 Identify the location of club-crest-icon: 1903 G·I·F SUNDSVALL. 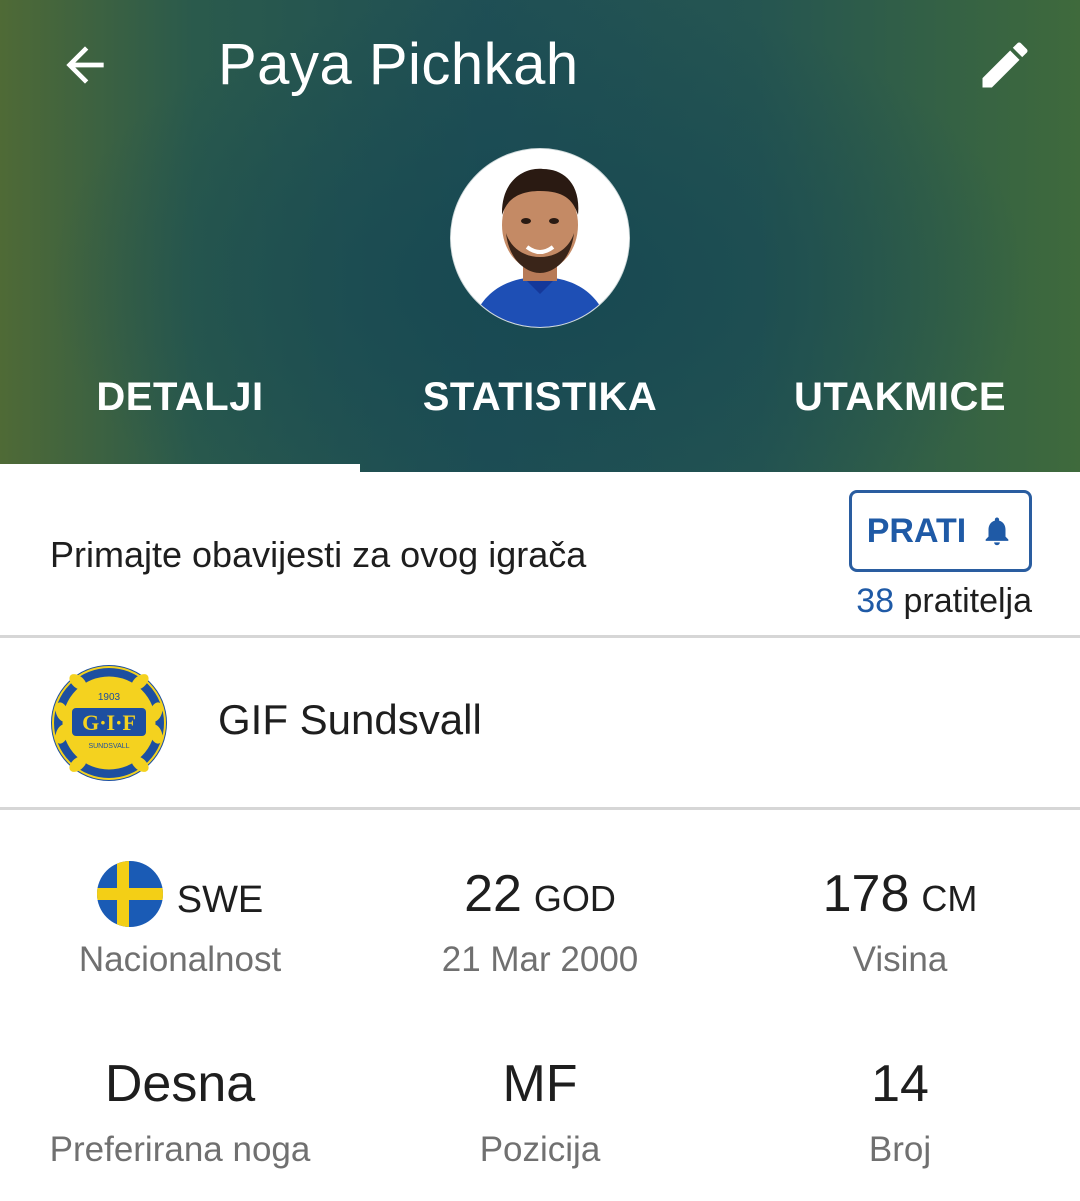
(109, 723).